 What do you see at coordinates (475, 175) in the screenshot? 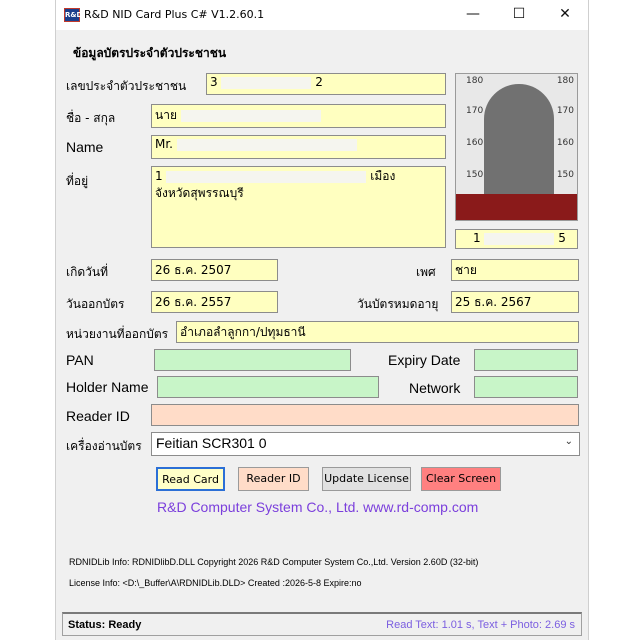
I see `ruler-left-150: 150` at bounding box center [475, 175].